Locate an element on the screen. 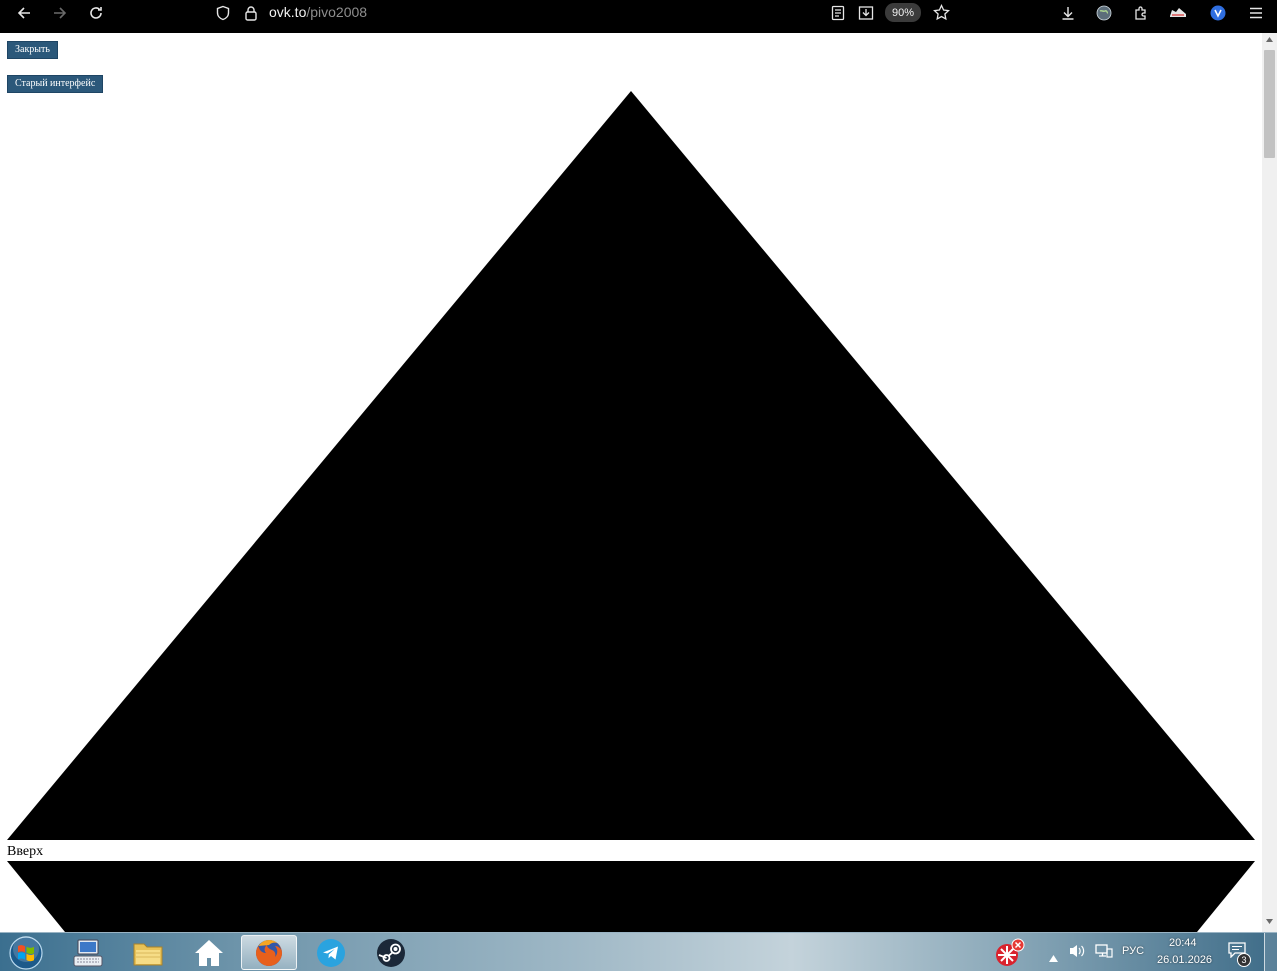  show-hidden-icons-icon is located at coordinates (1053, 956).